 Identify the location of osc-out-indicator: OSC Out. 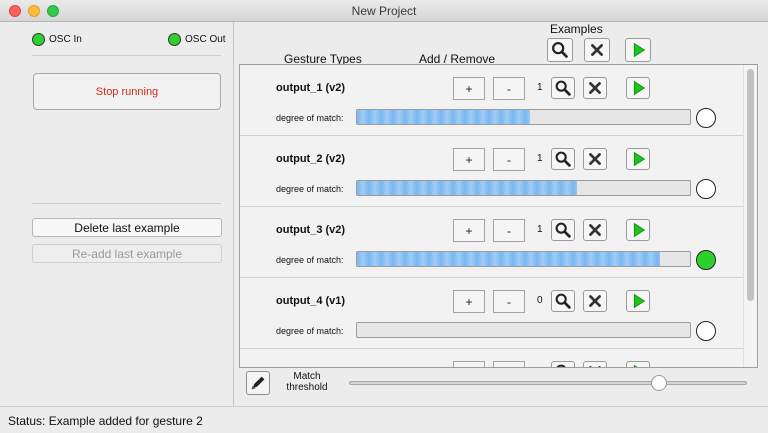
(197, 39).